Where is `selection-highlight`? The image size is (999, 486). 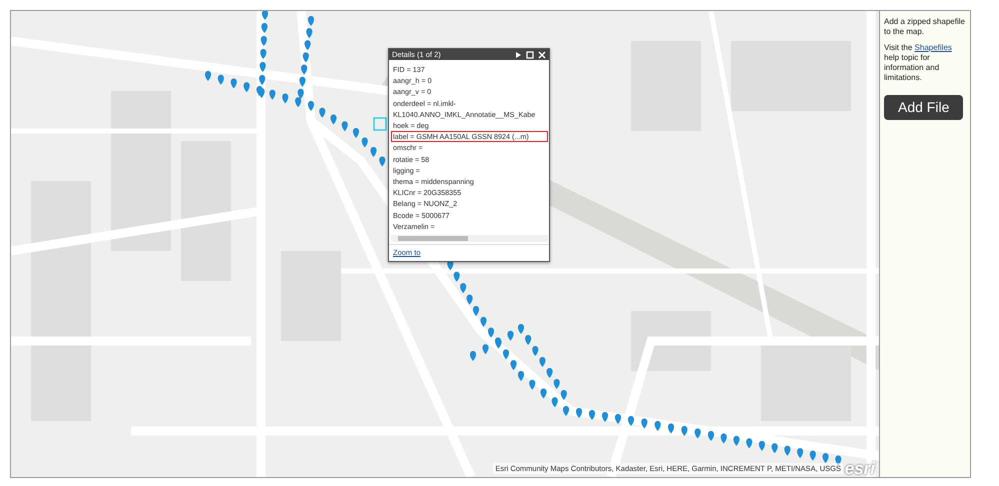
selection-highlight is located at coordinates (380, 124).